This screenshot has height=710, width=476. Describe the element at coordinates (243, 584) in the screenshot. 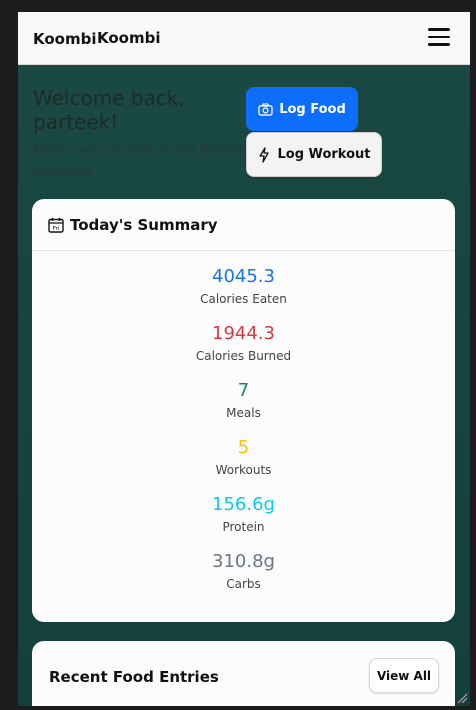

I see `stat-label: Carbs` at that location.